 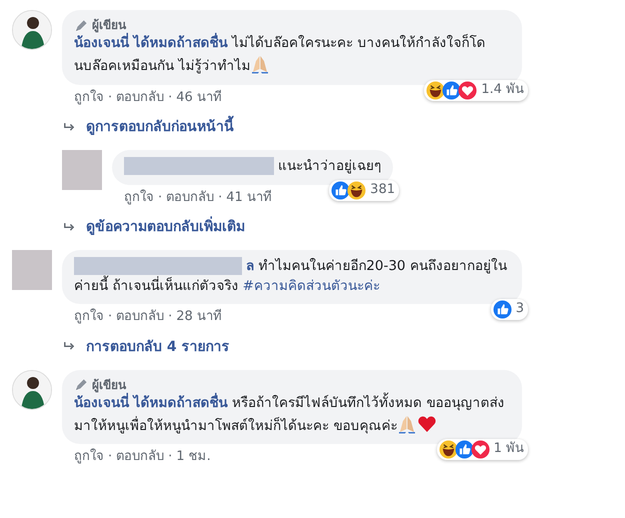 What do you see at coordinates (292, 55) in the screenshot?
I see `comment-text: น้องเจนนี่ ได้หมดถ้าสดชื่น ไม่ได้บล๊อคใครนะคะ บางคนให้กำลังใจก็โดนบล๊อคเหมือนกัน ไม่รู้ว่าทำไม` at bounding box center [292, 55].